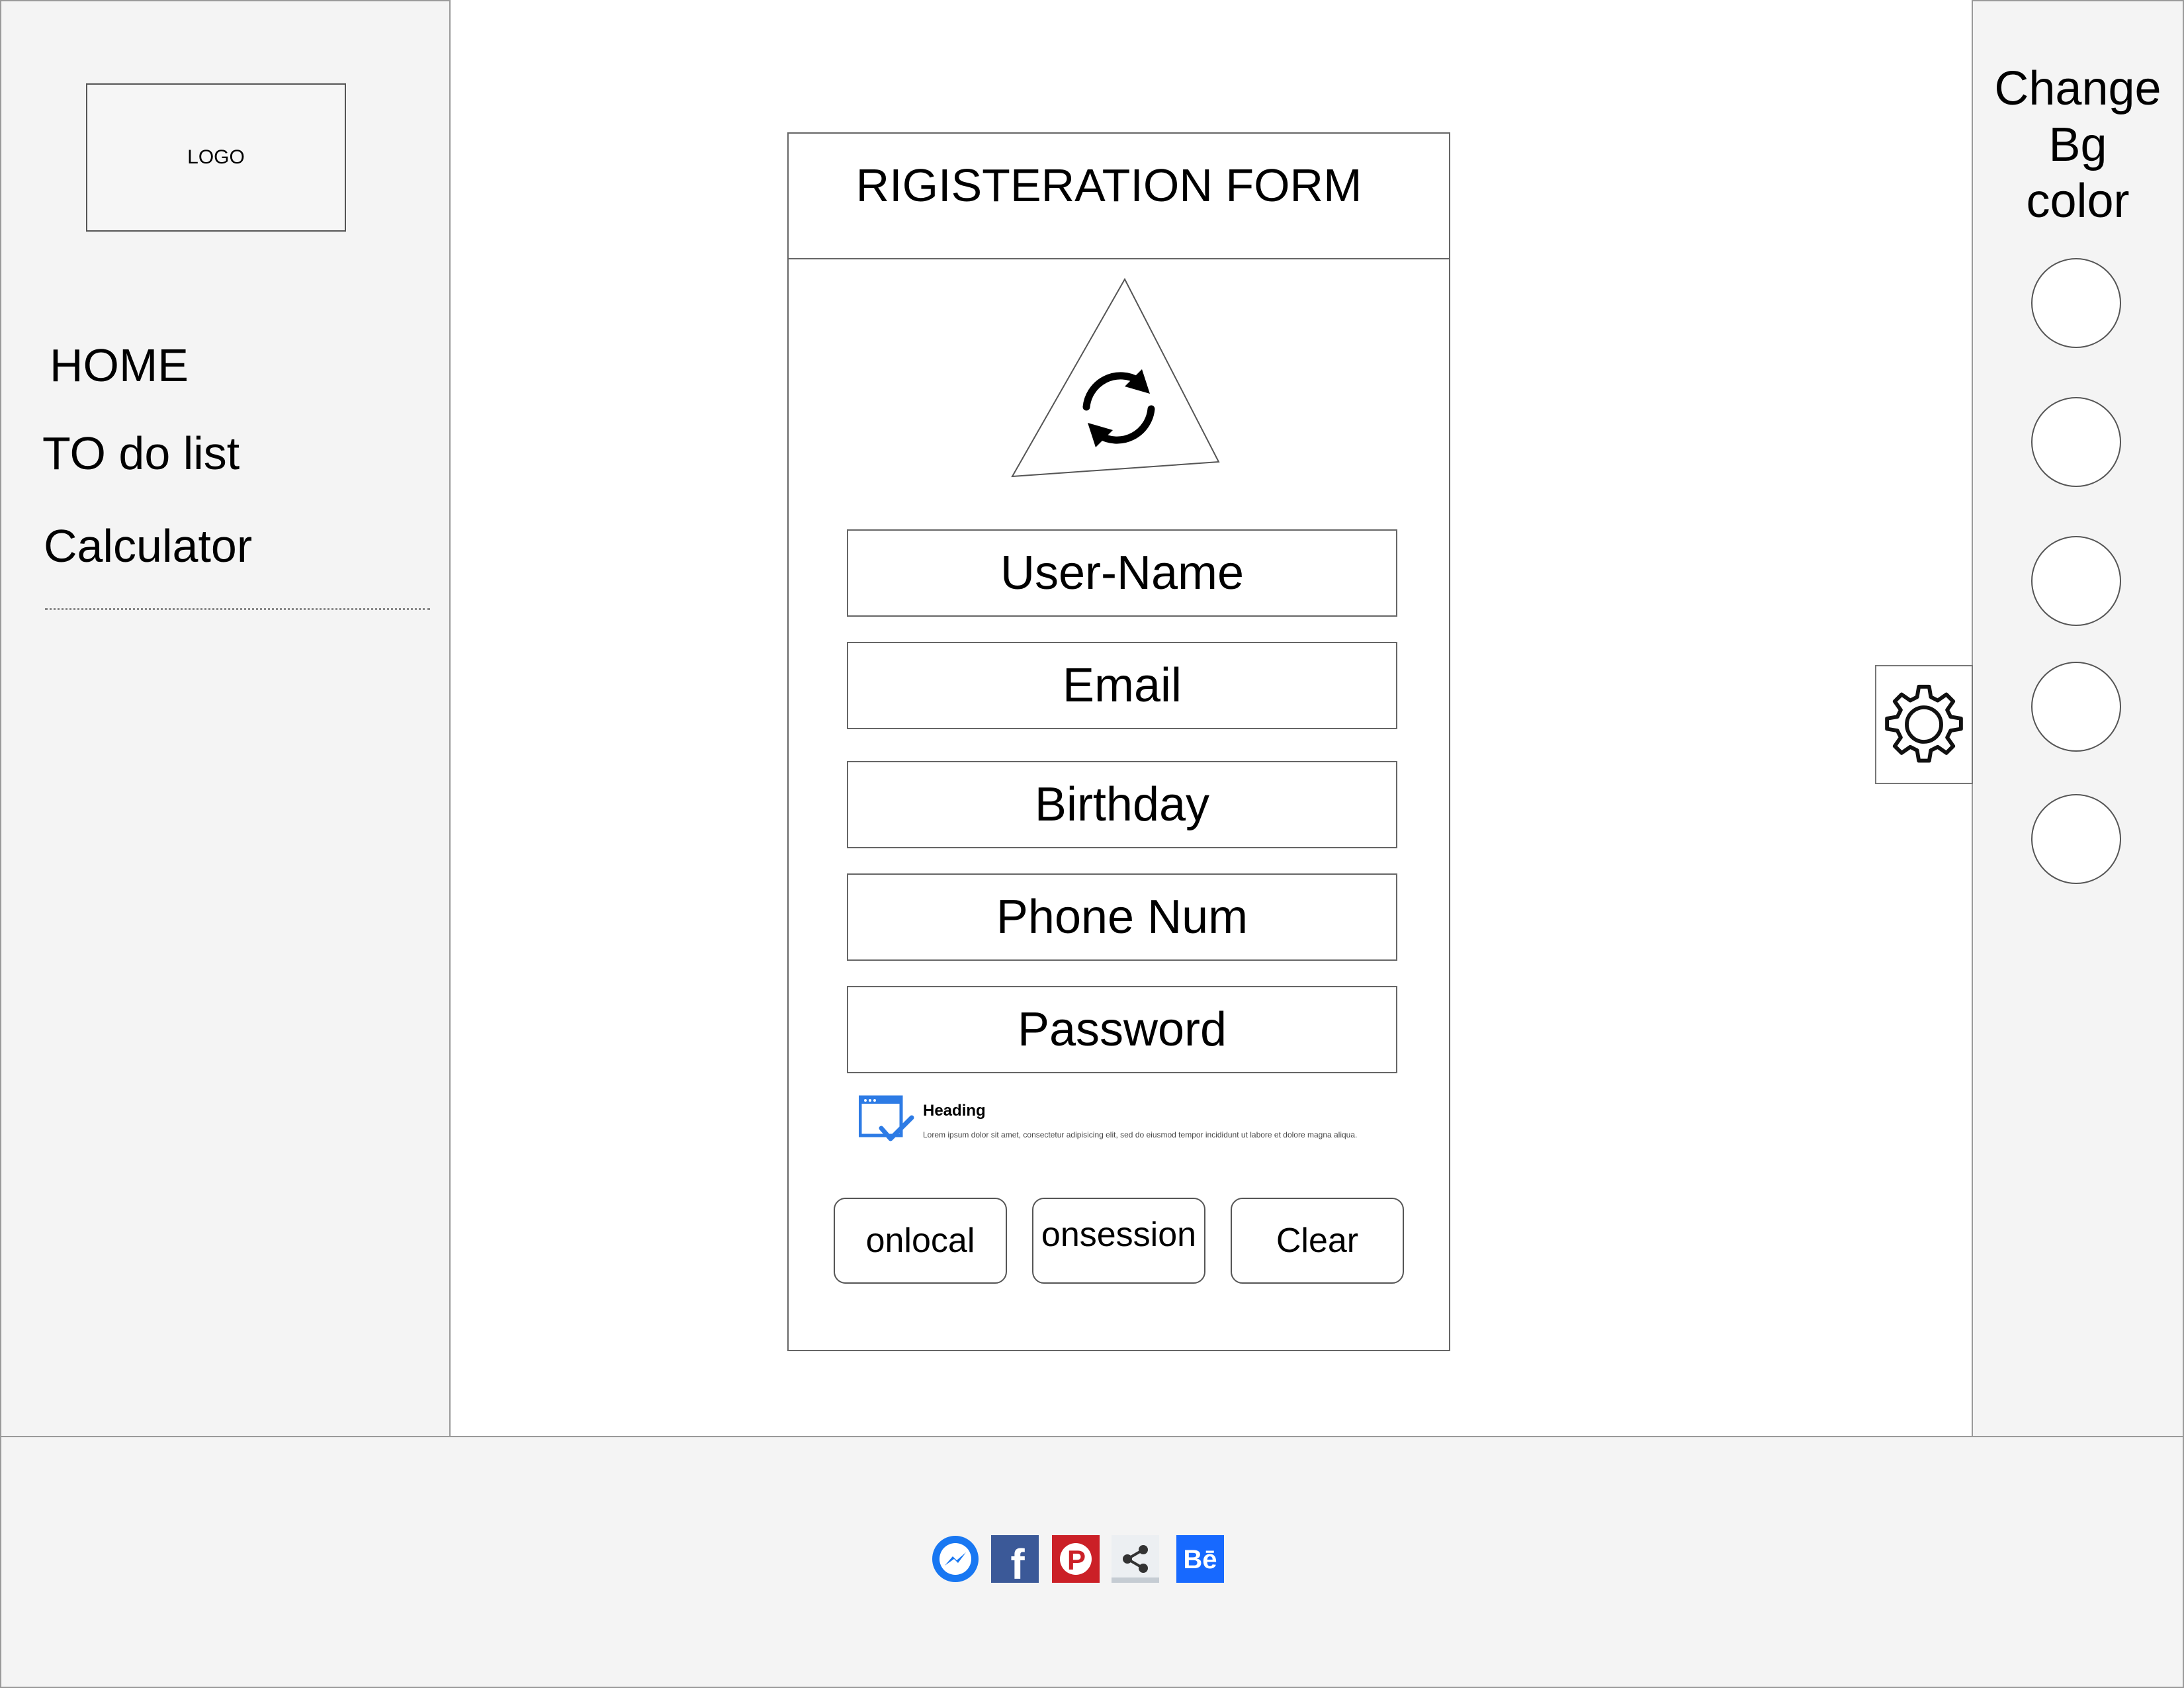 This screenshot has width=2184, height=1688. I want to click on birthday-field: Birthday, so click(1122, 805).